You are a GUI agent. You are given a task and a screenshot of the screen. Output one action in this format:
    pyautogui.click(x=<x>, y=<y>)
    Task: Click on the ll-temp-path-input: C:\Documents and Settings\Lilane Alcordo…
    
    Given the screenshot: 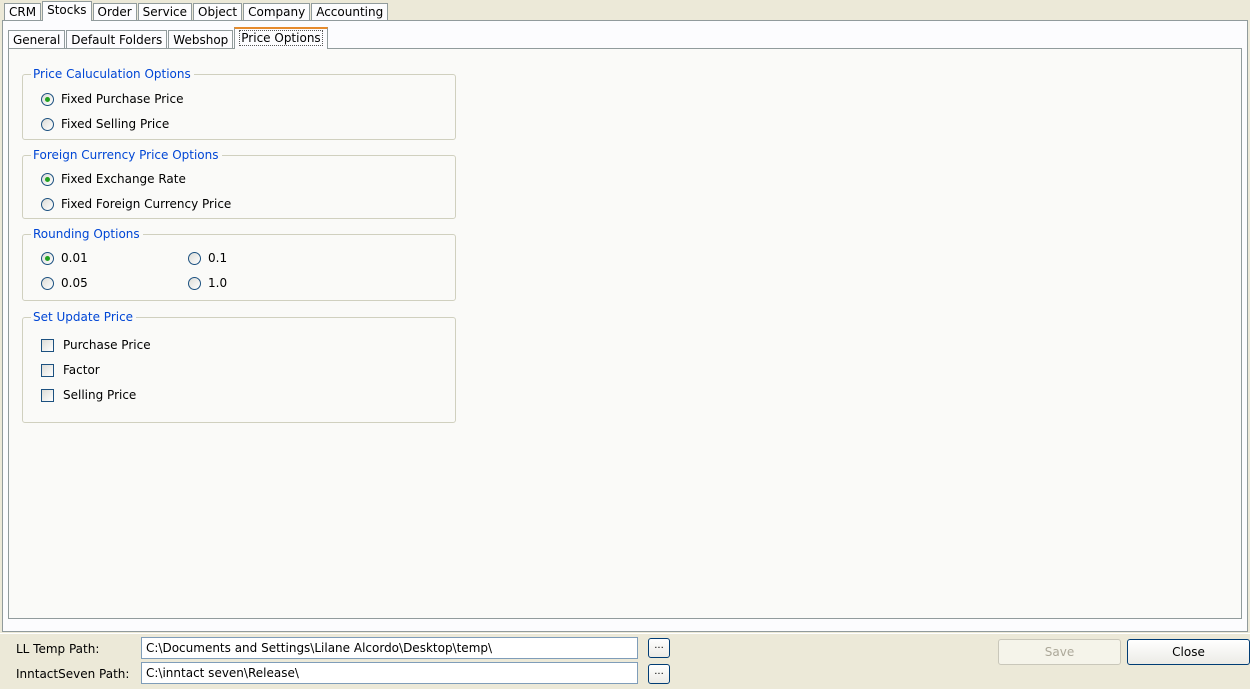 What is the action you would take?
    pyautogui.click(x=389, y=648)
    